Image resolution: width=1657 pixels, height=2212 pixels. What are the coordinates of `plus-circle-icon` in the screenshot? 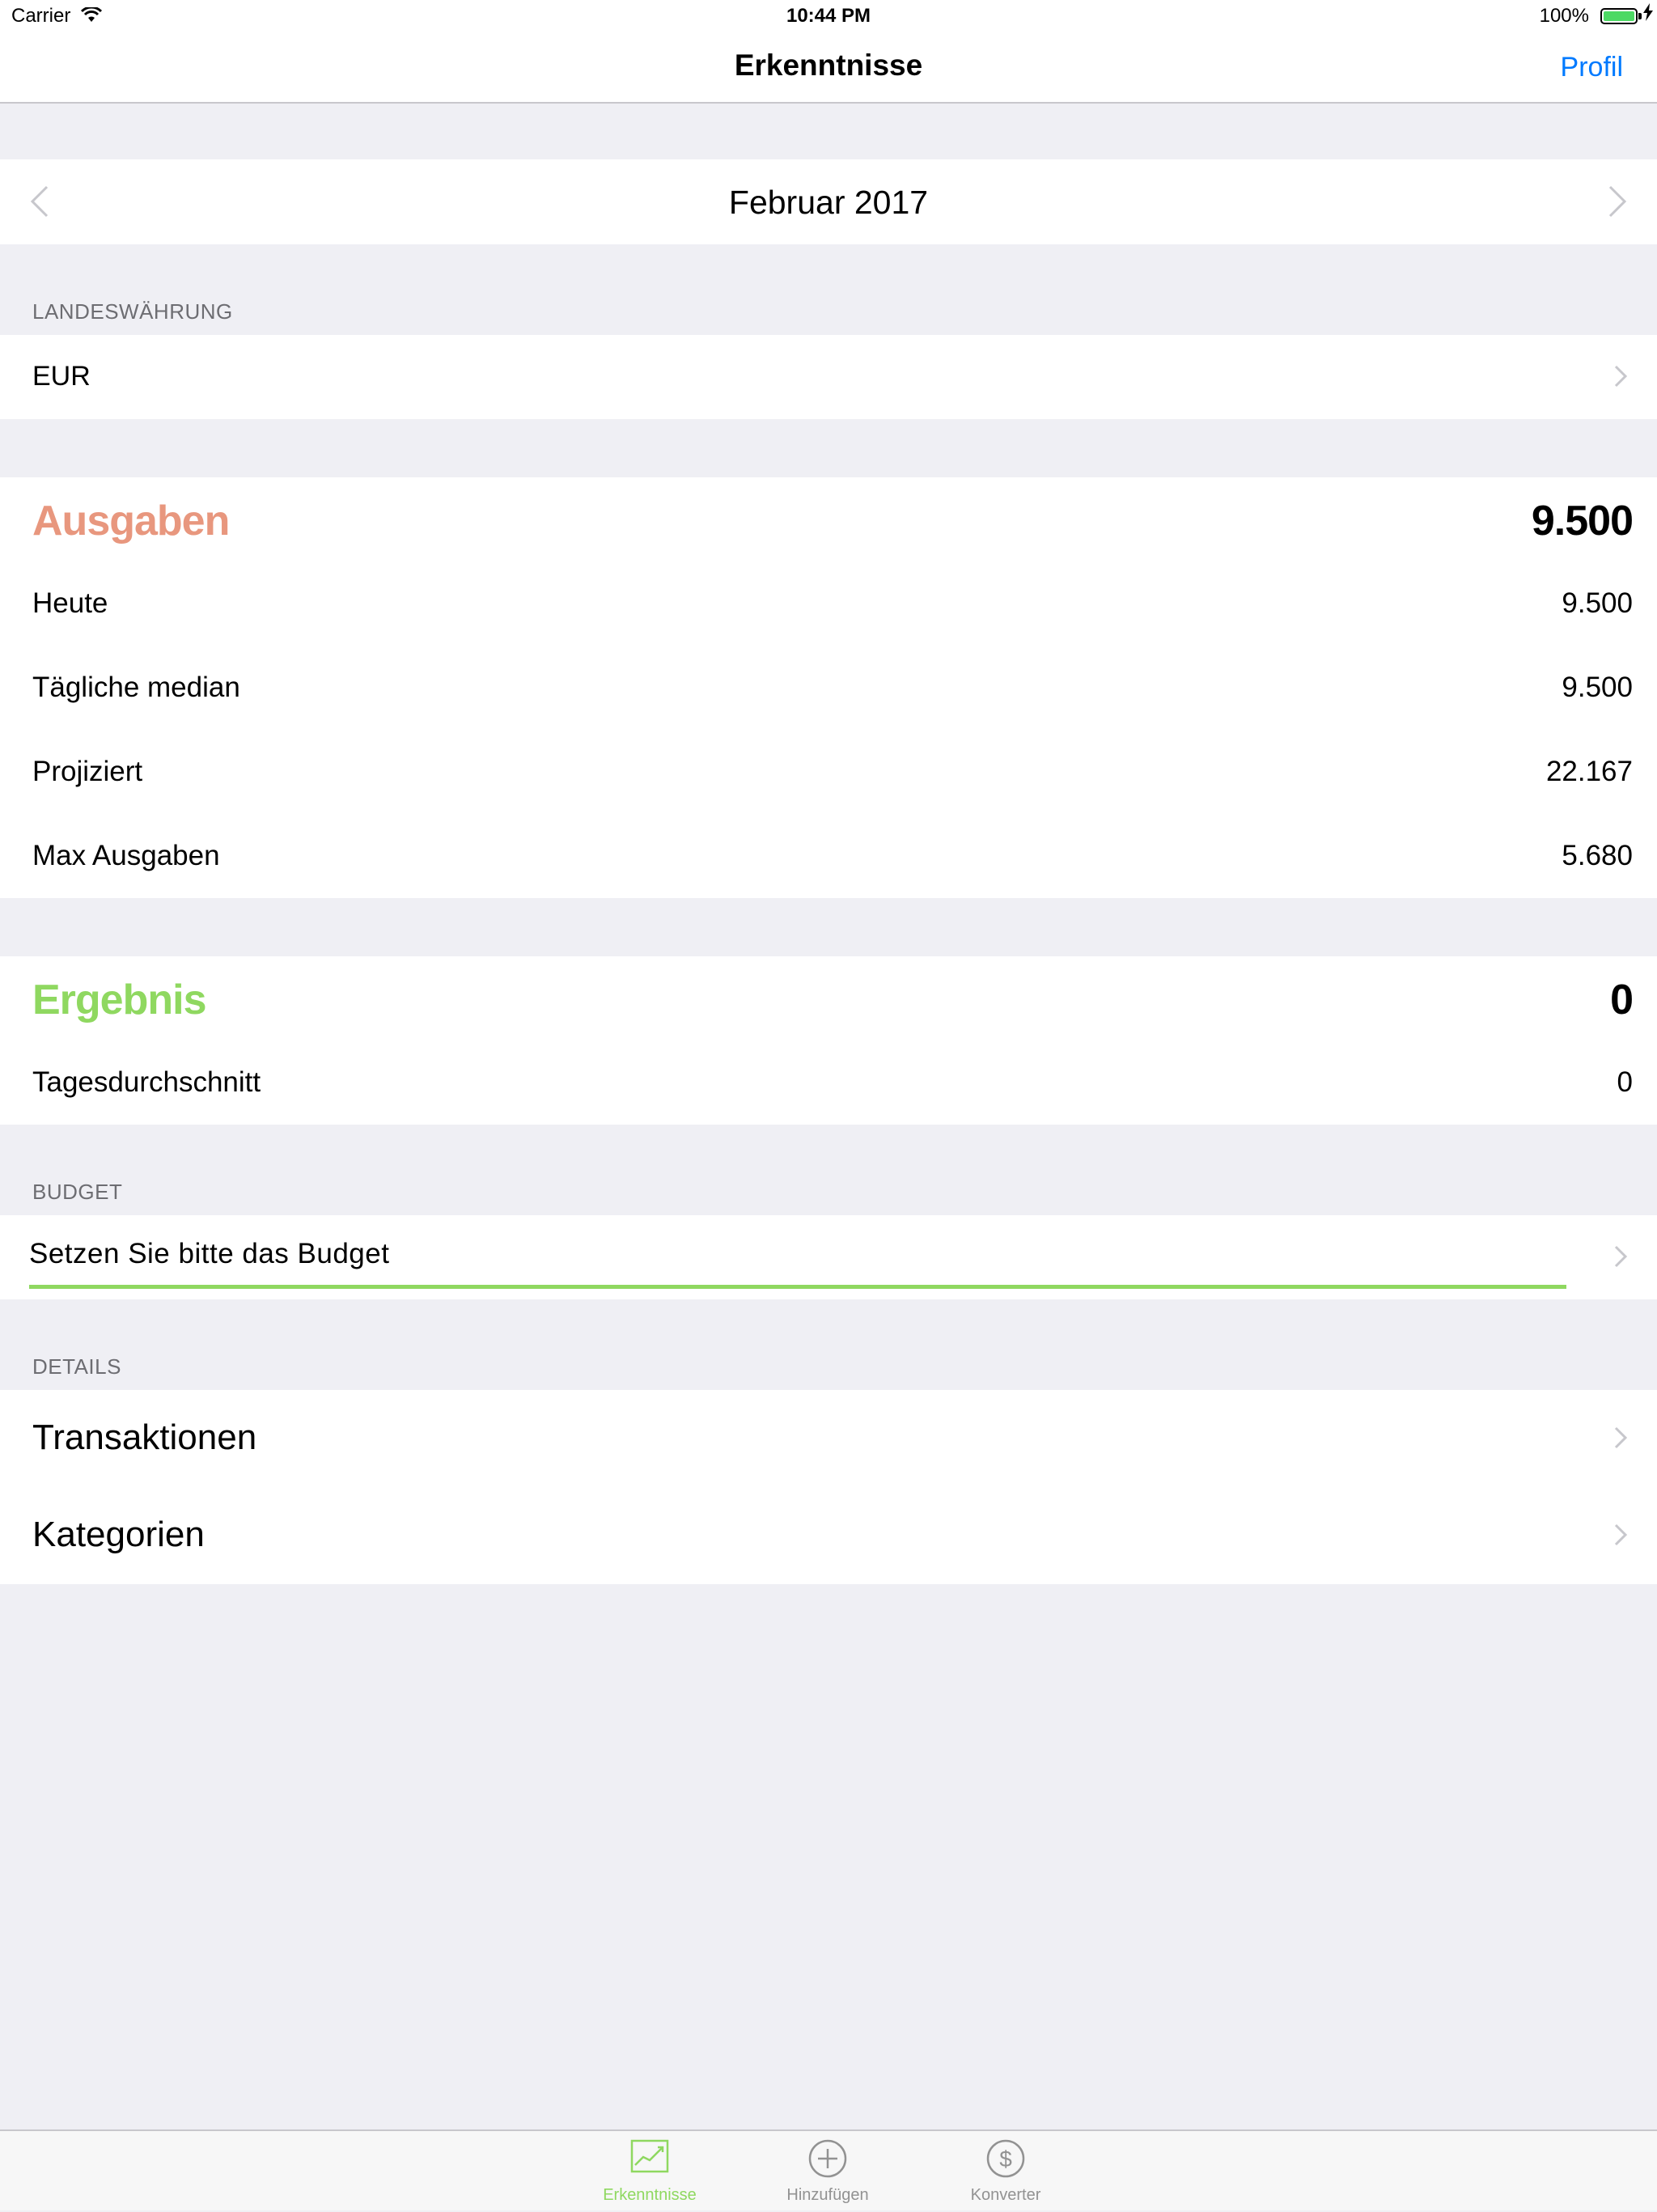 It's located at (827, 2158).